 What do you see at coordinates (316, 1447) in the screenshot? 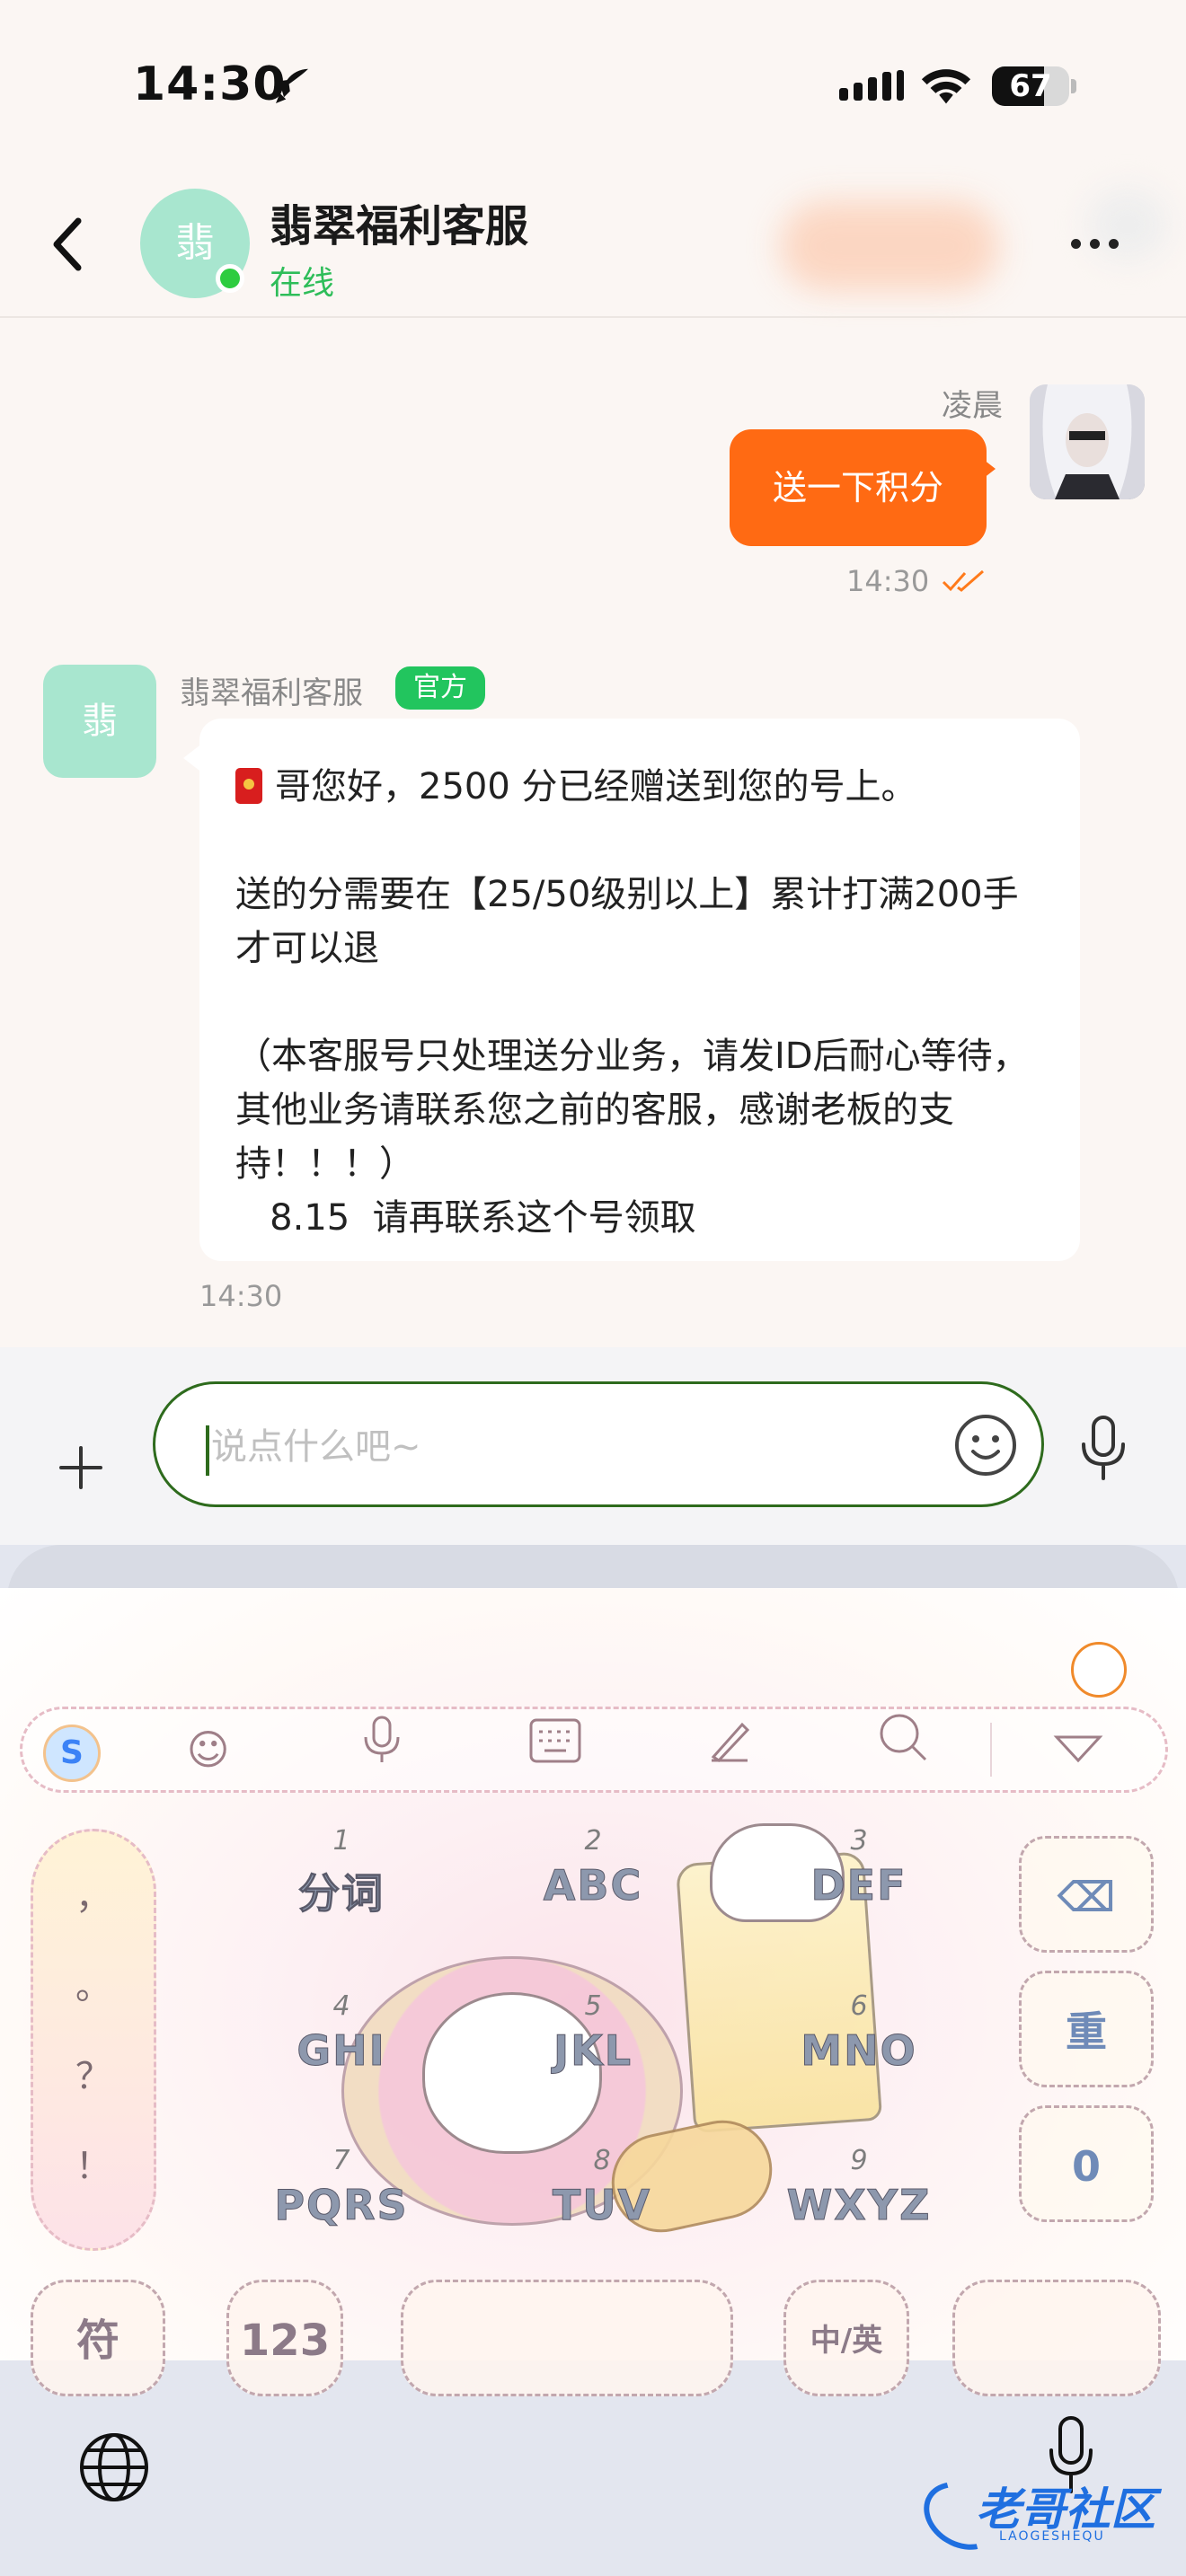
I see `message-input-placeholder: 说点什么吧~` at bounding box center [316, 1447].